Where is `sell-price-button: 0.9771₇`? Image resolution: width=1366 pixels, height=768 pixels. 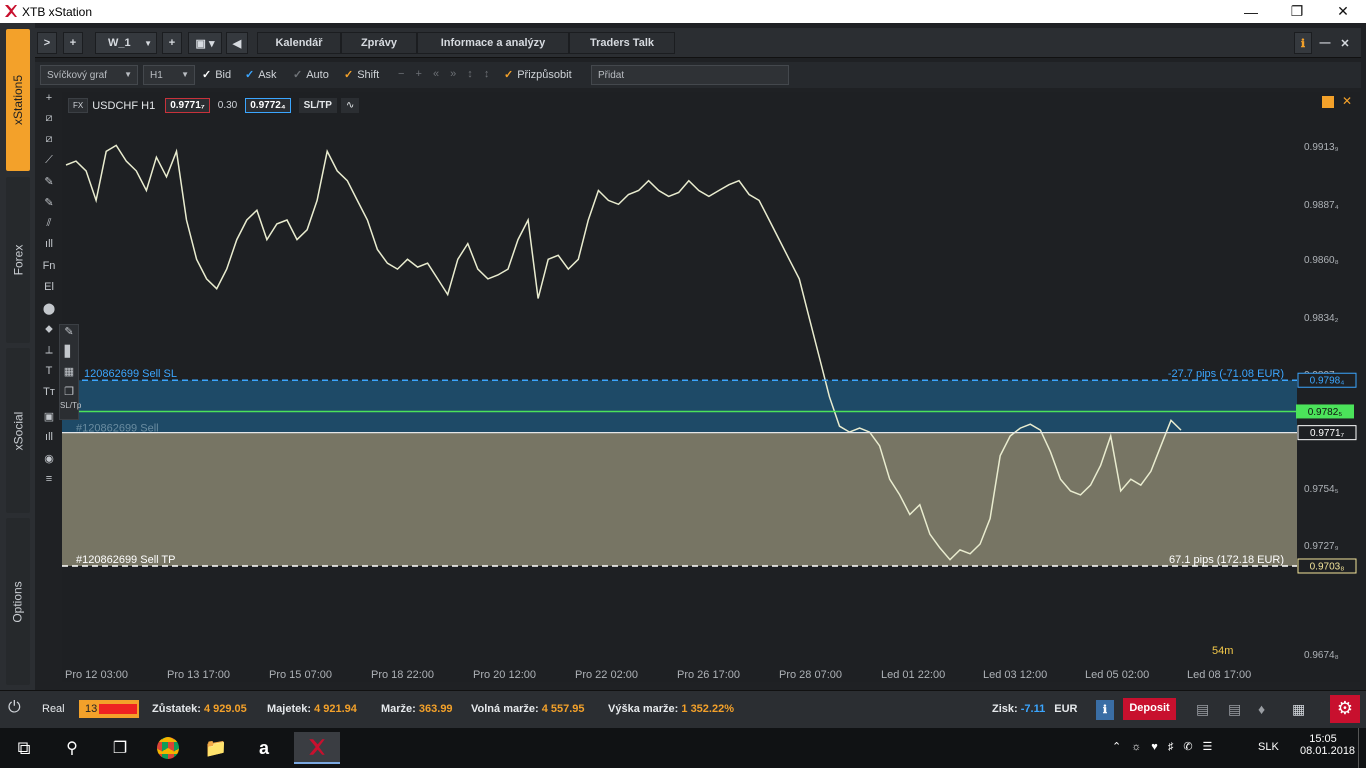 sell-price-button: 0.9771₇ is located at coordinates (187, 105).